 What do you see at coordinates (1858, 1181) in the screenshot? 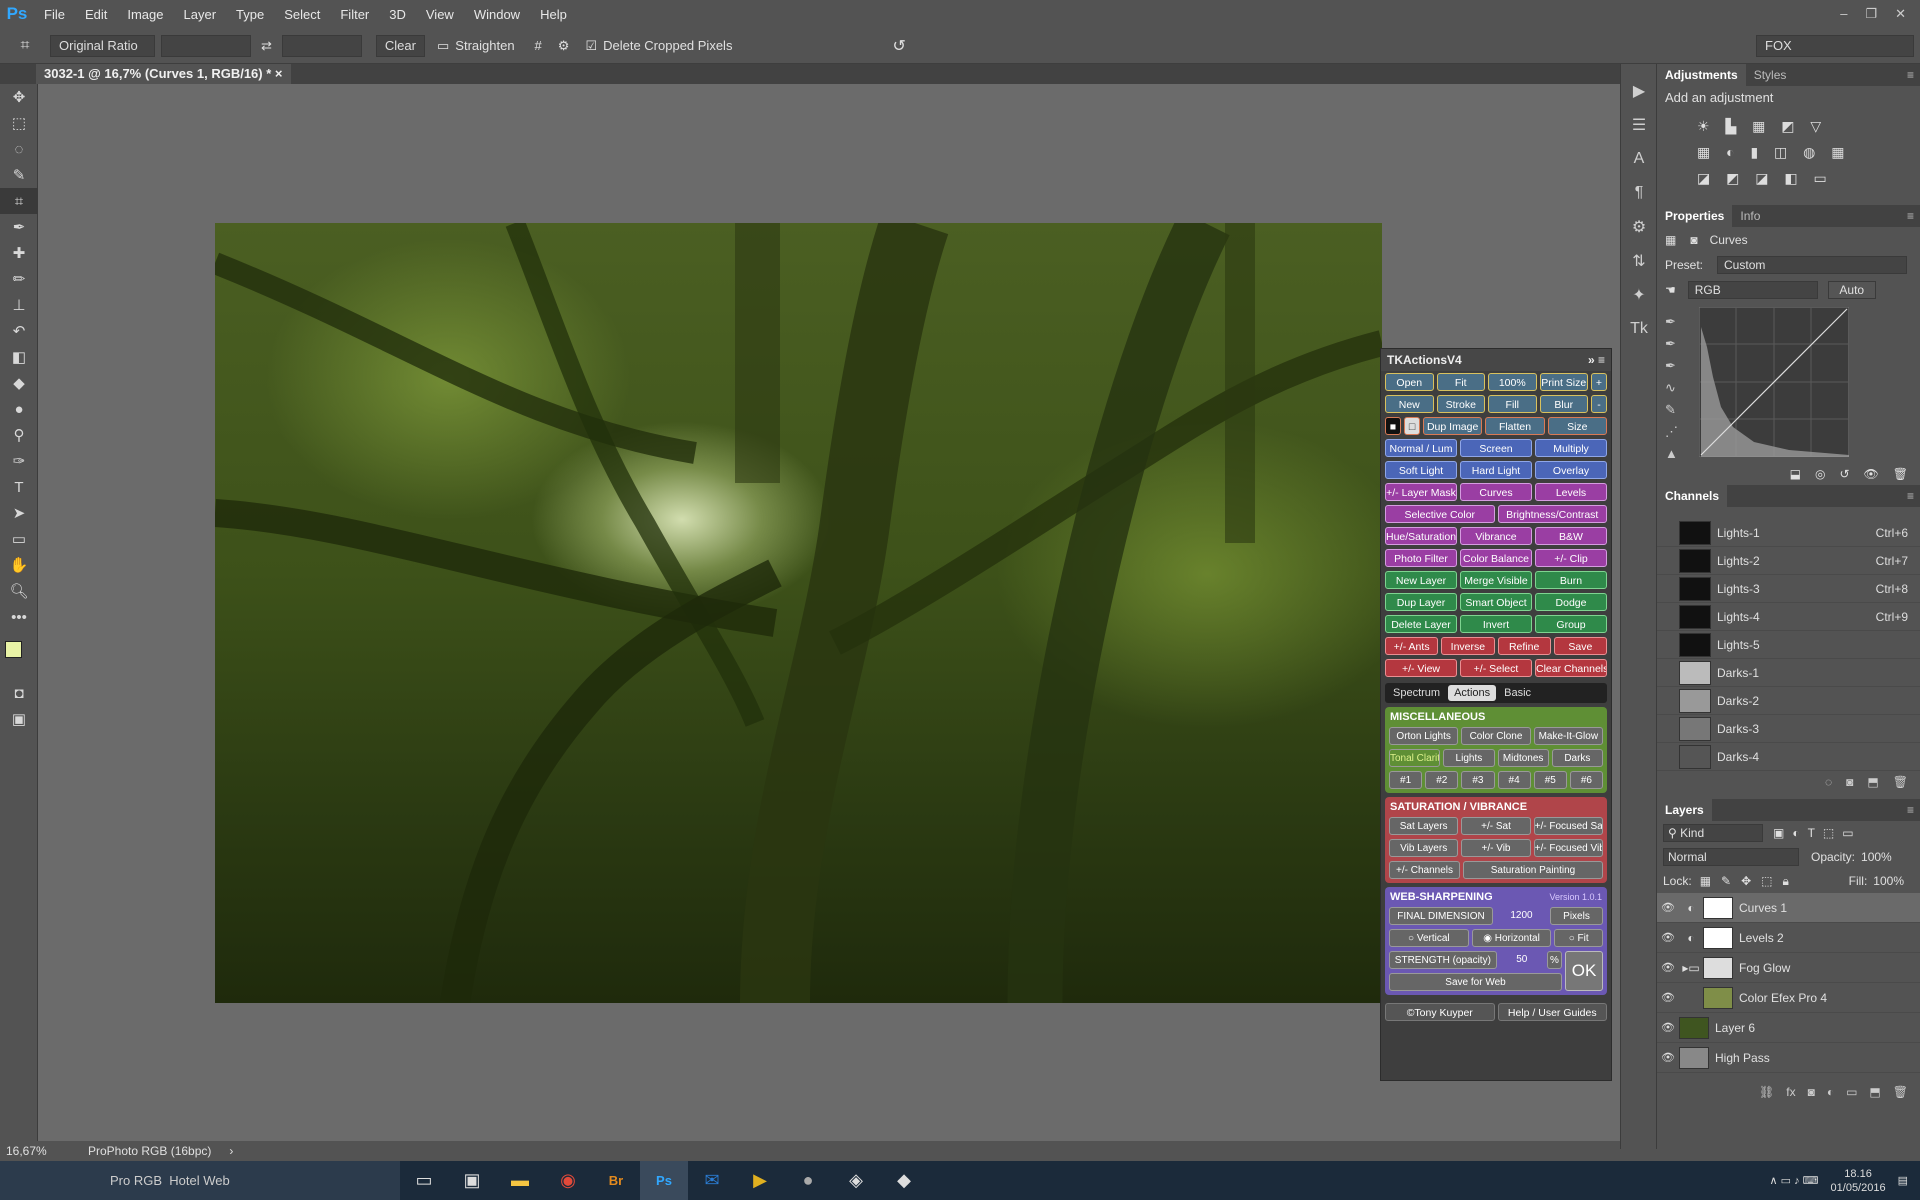
I see `clock: 18.16 01/05/2016` at bounding box center [1858, 1181].